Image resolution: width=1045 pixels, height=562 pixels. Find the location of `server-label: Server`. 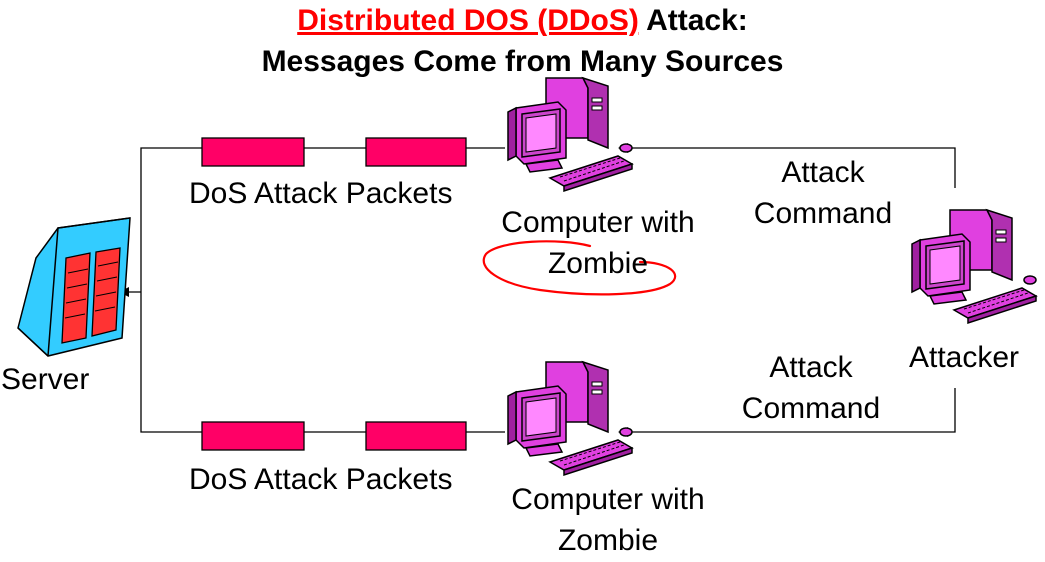

server-label: Server is located at coordinates (45, 379).